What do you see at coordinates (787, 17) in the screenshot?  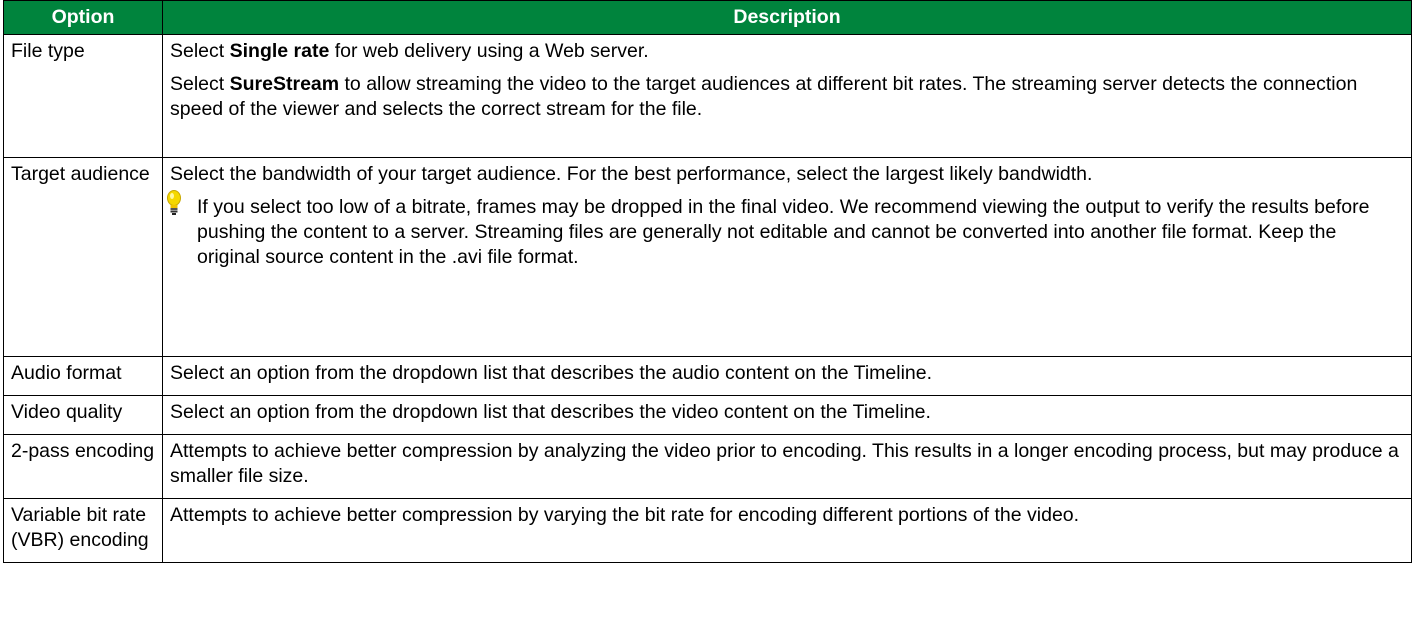 I see `column-header-description: Description` at bounding box center [787, 17].